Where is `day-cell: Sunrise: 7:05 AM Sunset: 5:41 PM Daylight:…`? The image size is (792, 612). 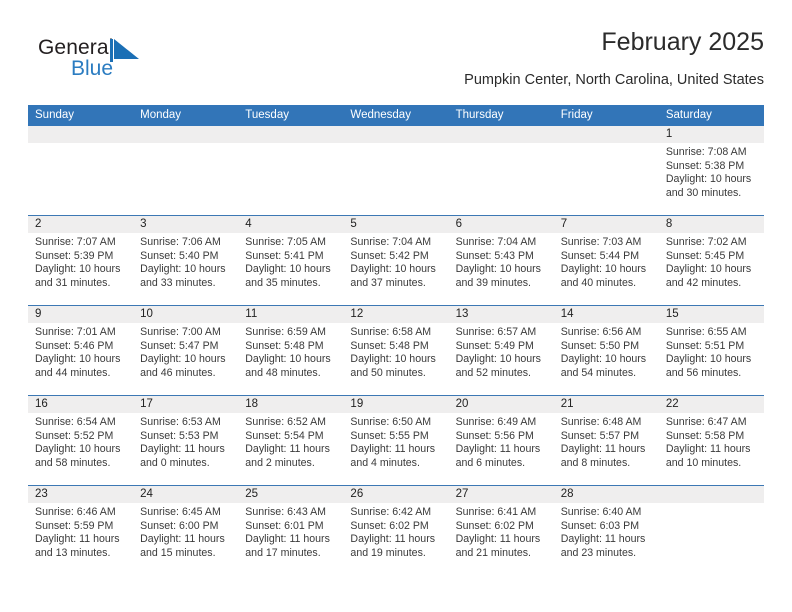 day-cell: Sunrise: 7:05 AM Sunset: 5:41 PM Daylight:… is located at coordinates (290, 269).